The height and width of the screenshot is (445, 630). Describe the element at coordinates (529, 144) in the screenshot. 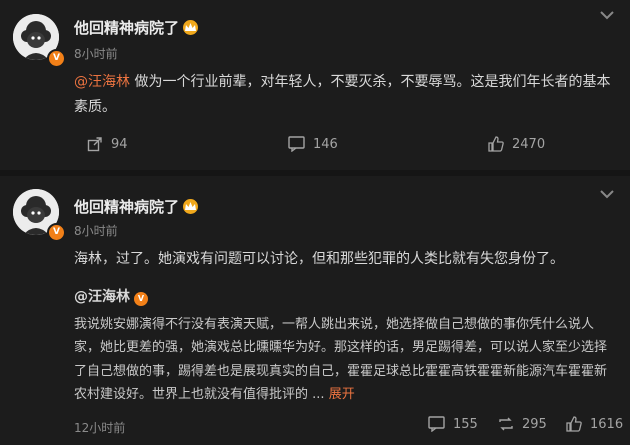

I see `like-count: 2470` at that location.